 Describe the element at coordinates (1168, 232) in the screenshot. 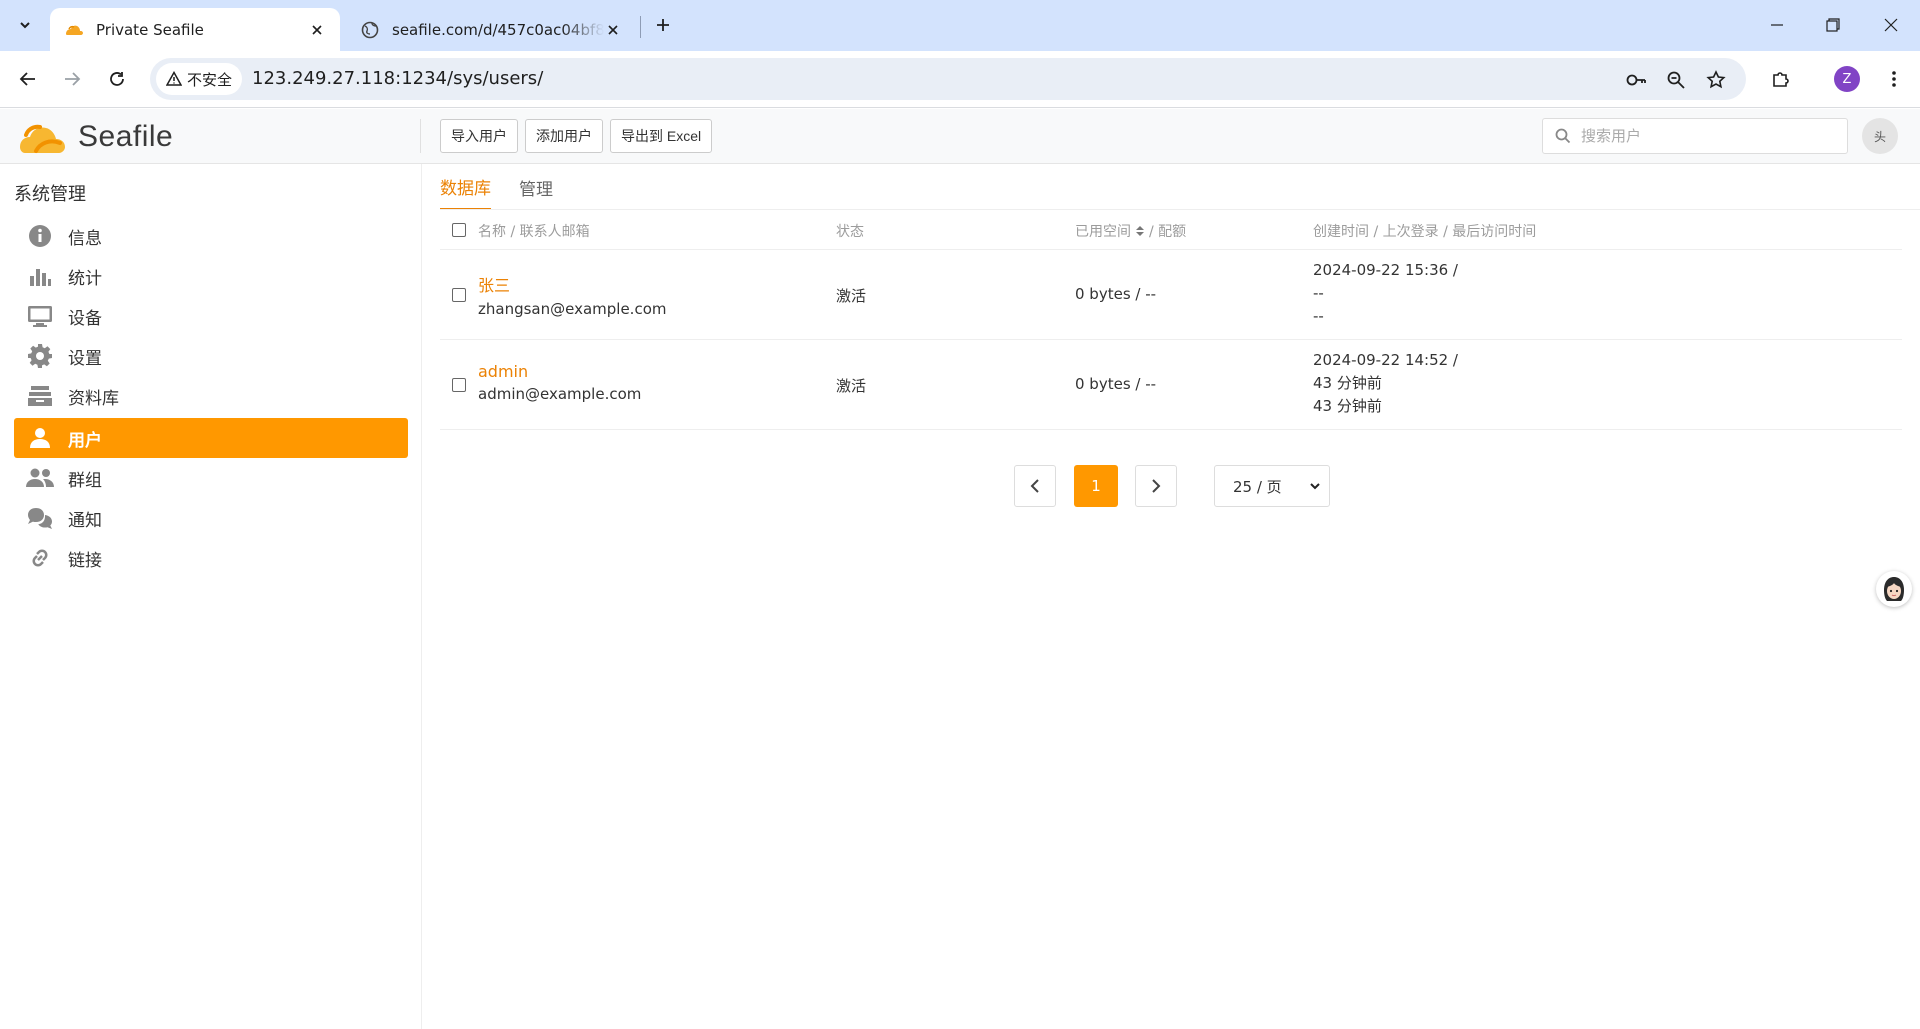

I see `col-header-quota-label: / 配额` at that location.